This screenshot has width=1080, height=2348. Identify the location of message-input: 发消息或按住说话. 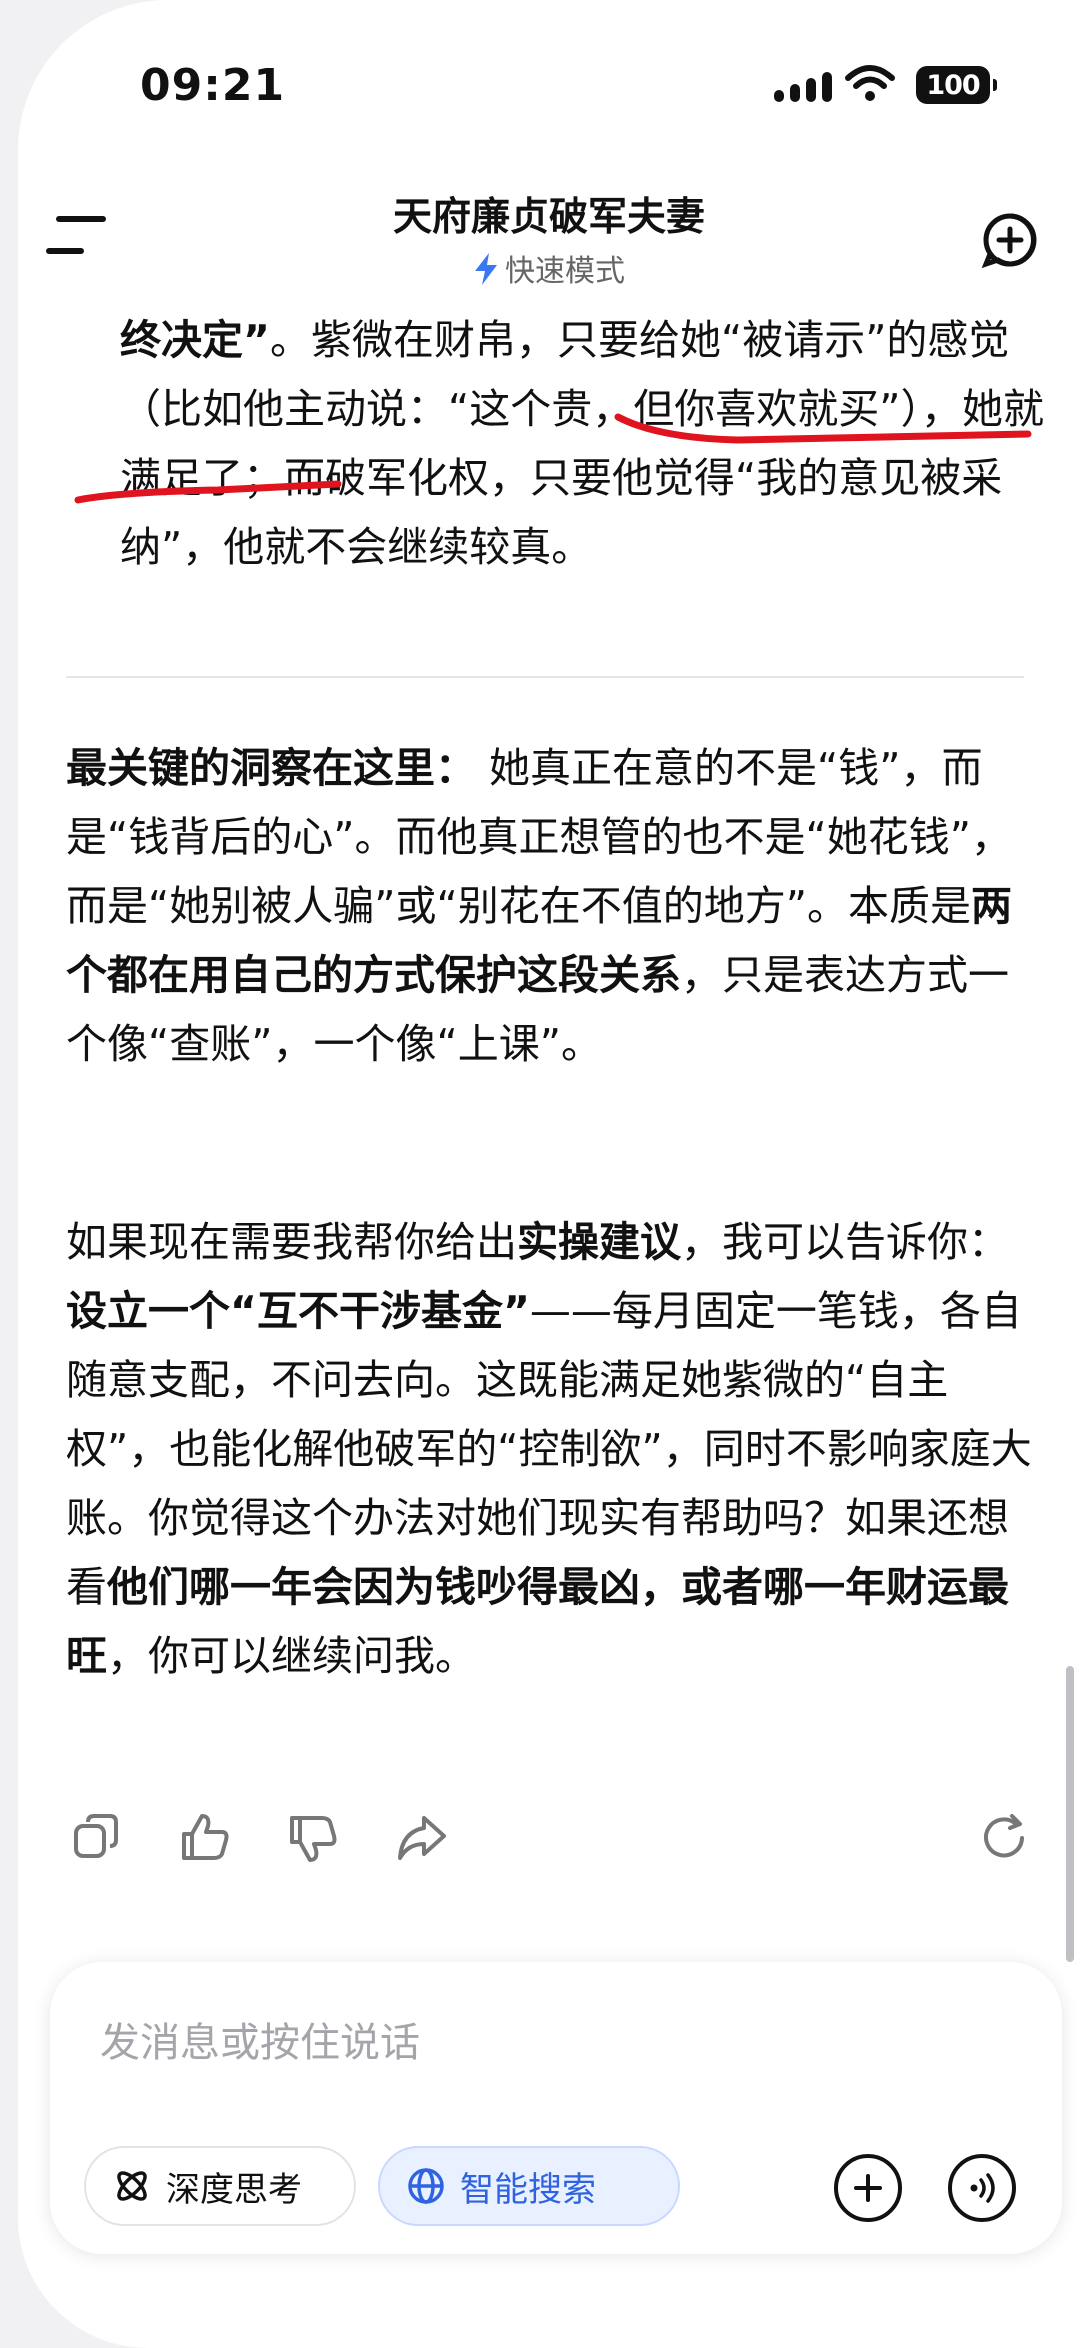
(260, 2039).